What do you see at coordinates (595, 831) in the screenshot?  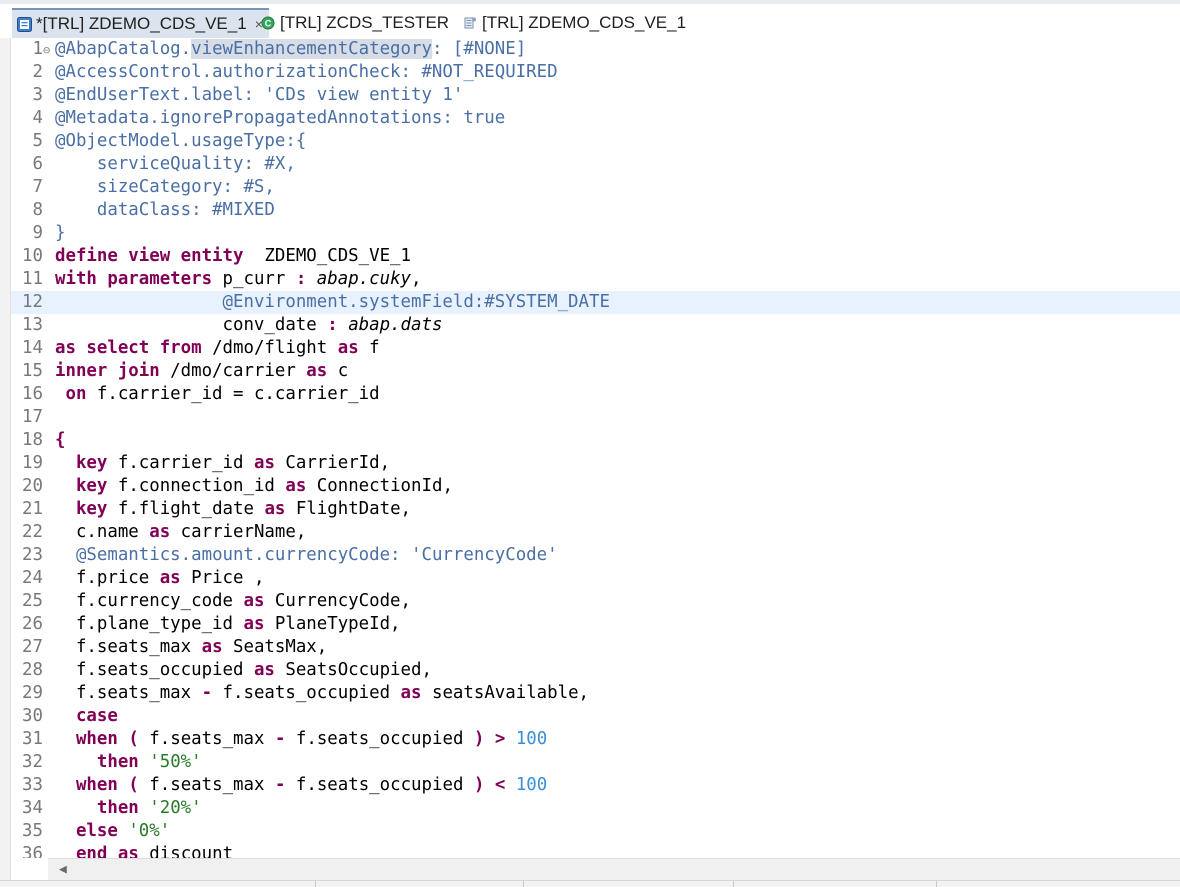 I see `code-line: 35 else '0%'` at bounding box center [595, 831].